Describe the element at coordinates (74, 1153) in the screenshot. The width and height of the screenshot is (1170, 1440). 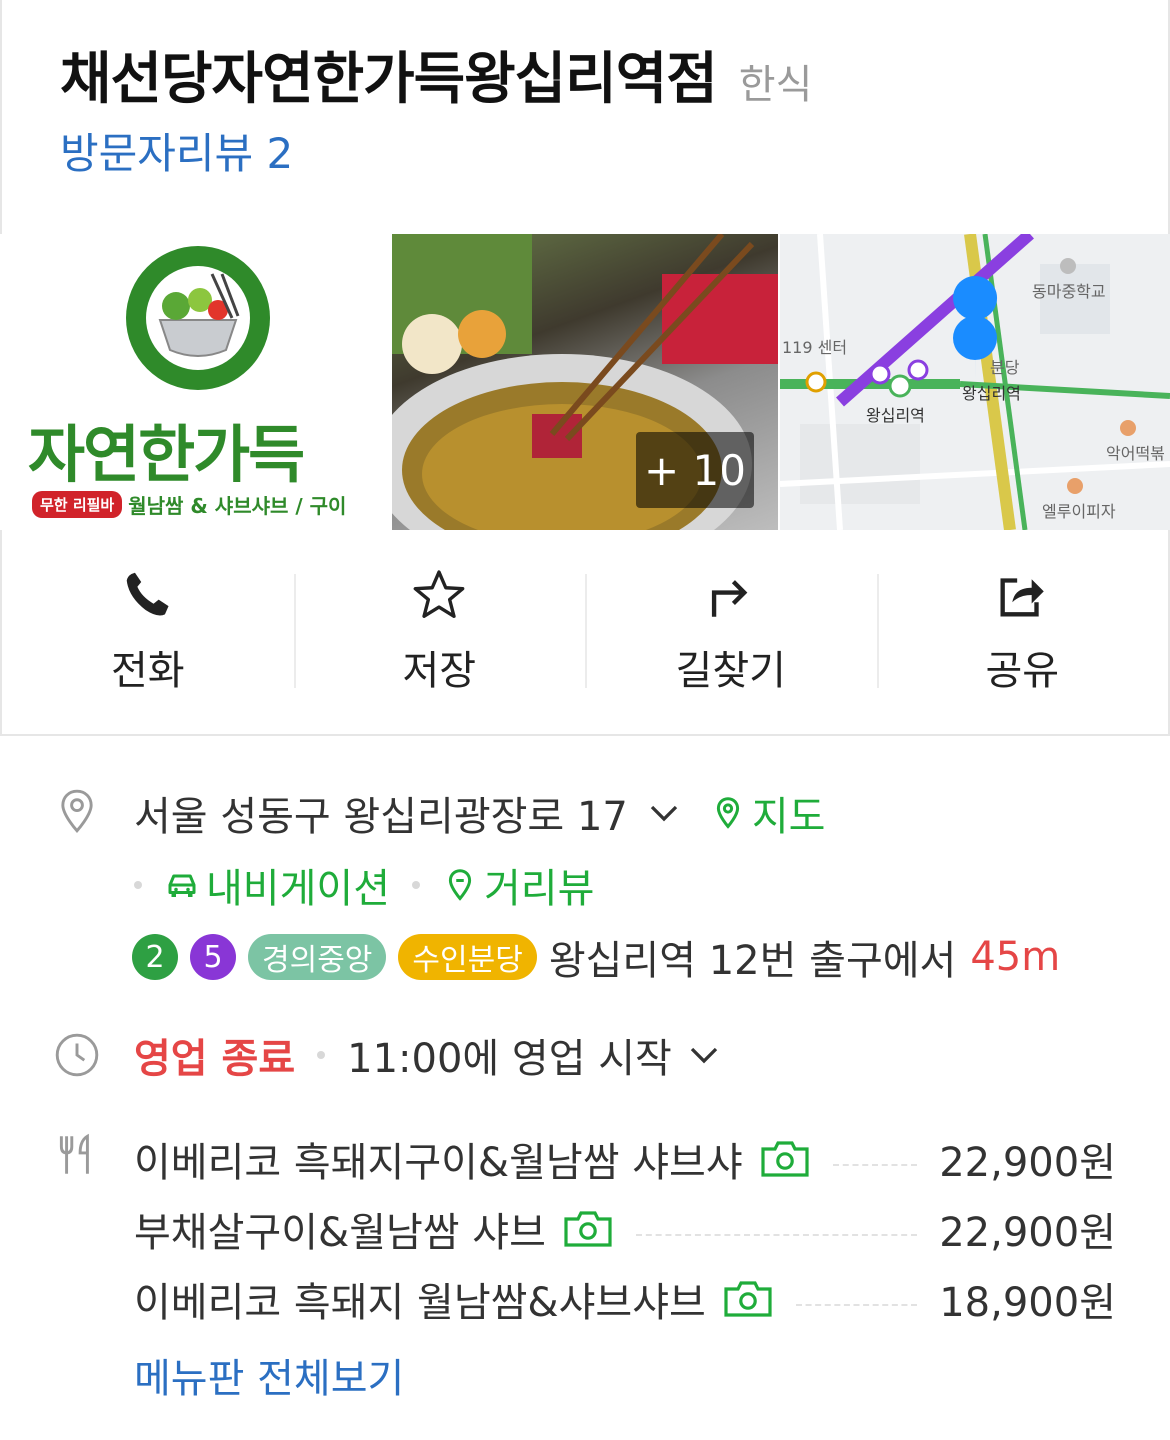
I see `utensils-icon` at that location.